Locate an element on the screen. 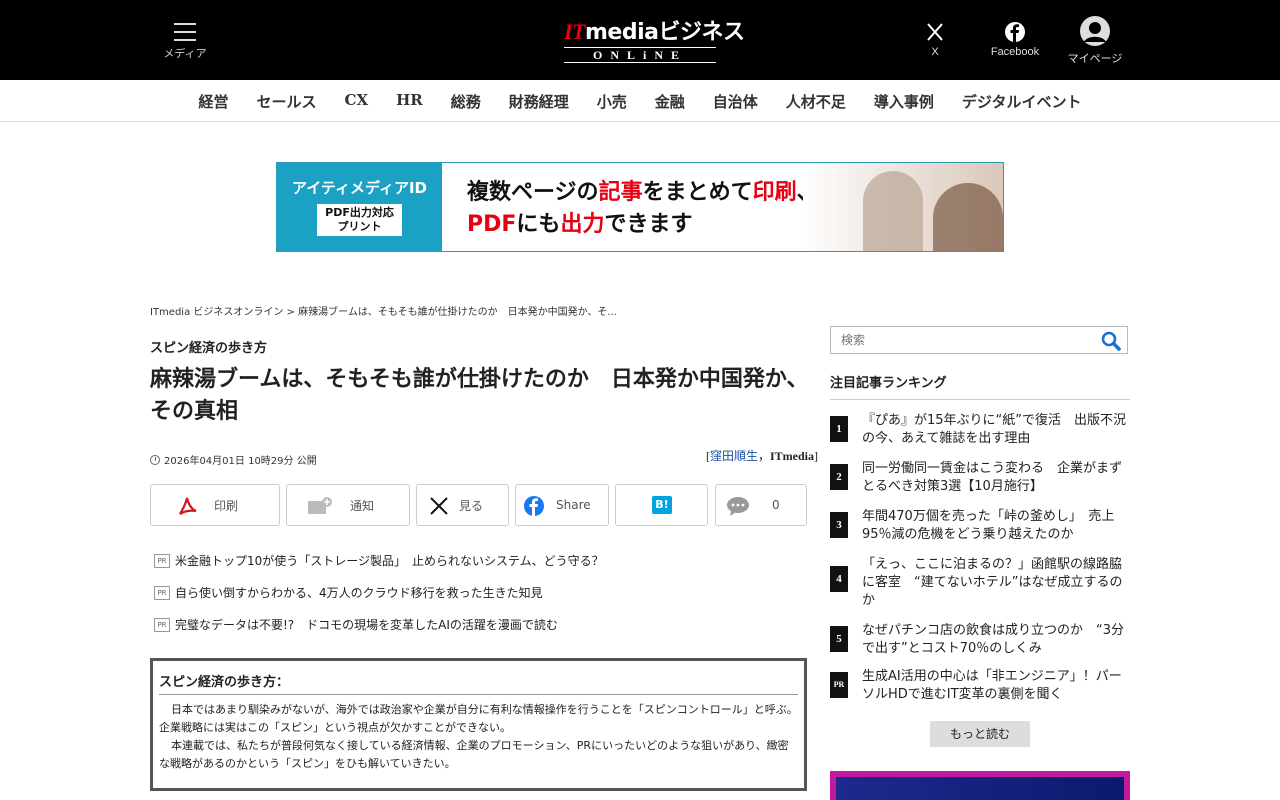 This screenshot has width=1280, height=800. facebook-share-label: Share is located at coordinates (573, 505).